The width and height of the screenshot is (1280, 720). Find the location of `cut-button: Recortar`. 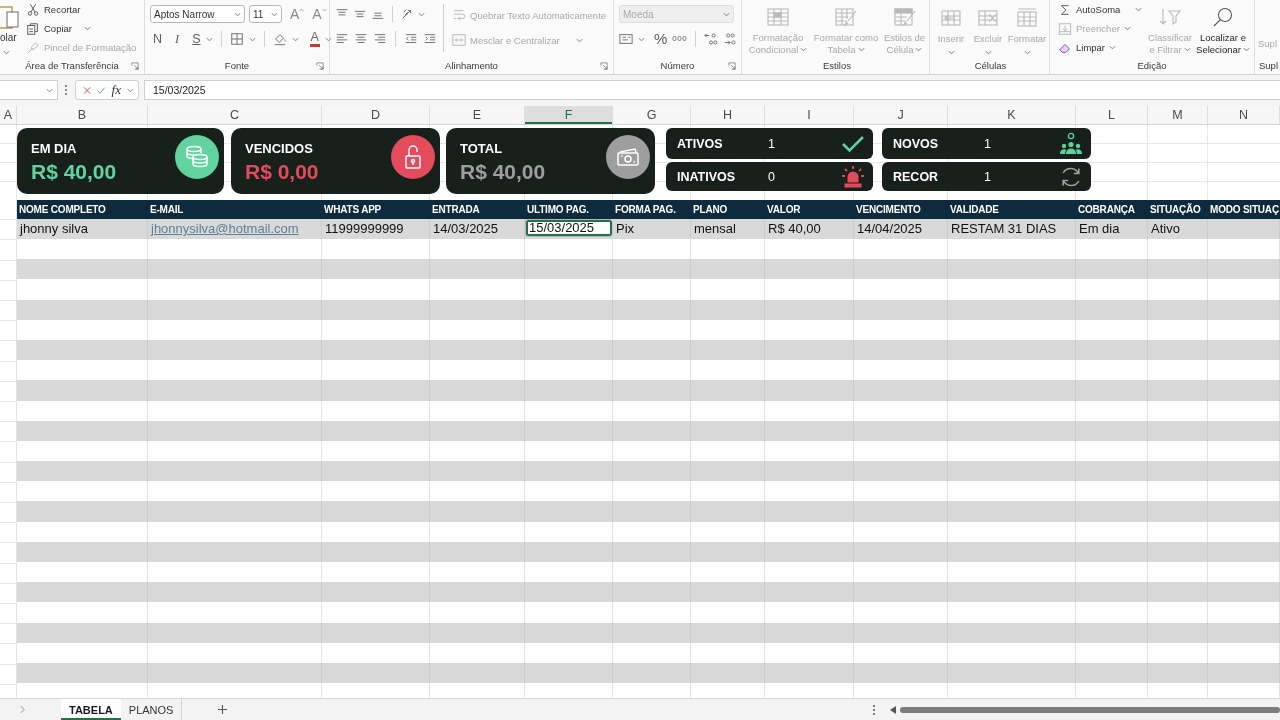

cut-button: Recortar is located at coordinates (81, 9).